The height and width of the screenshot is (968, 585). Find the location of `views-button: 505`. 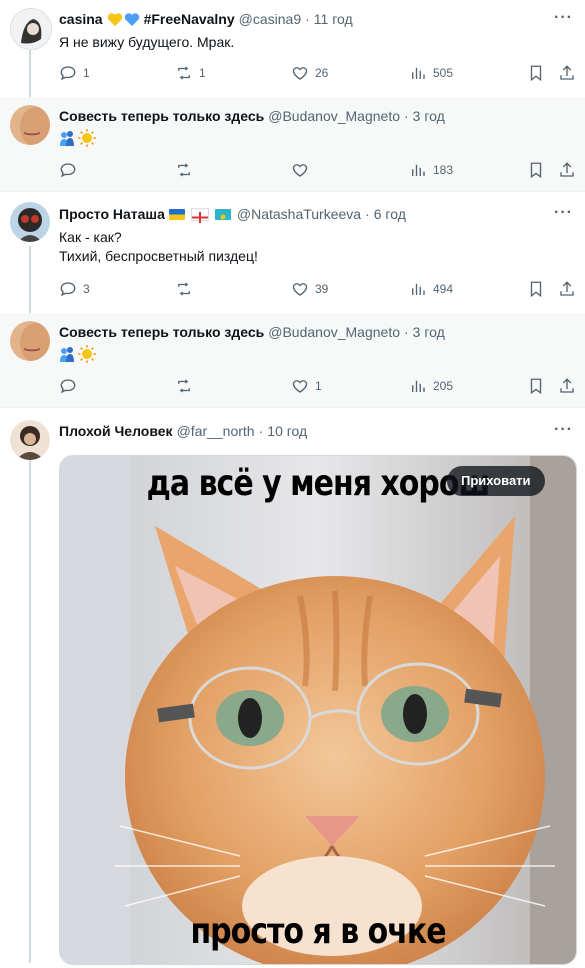

views-button: 505 is located at coordinates (431, 73).